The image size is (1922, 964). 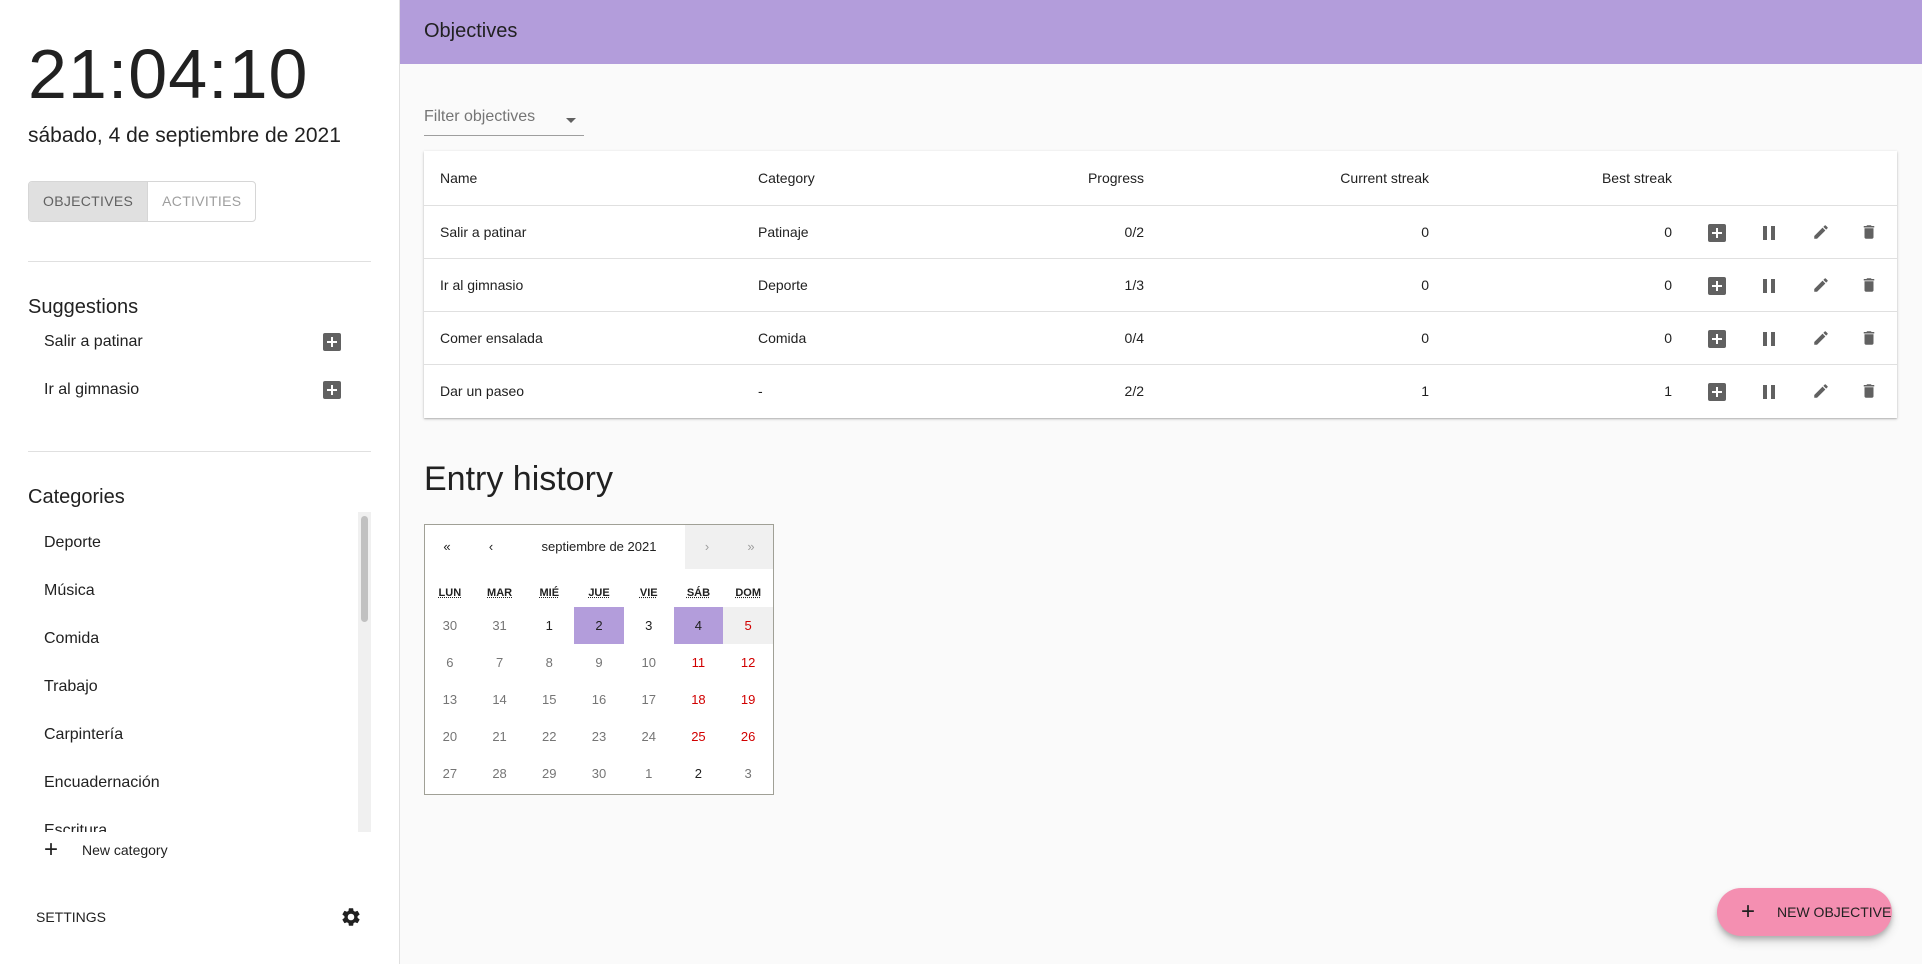 What do you see at coordinates (1792, 232) in the screenshot?
I see `row-actions` at bounding box center [1792, 232].